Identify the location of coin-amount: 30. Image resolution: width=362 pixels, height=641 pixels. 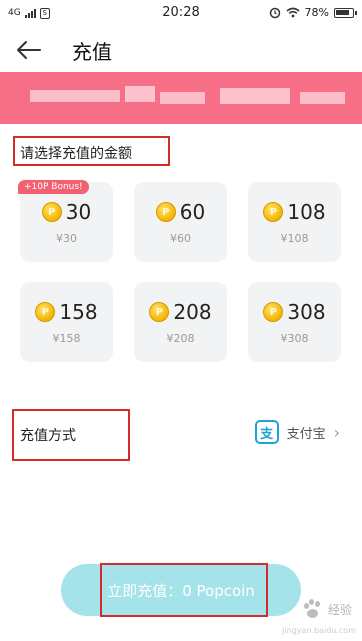
(78, 212).